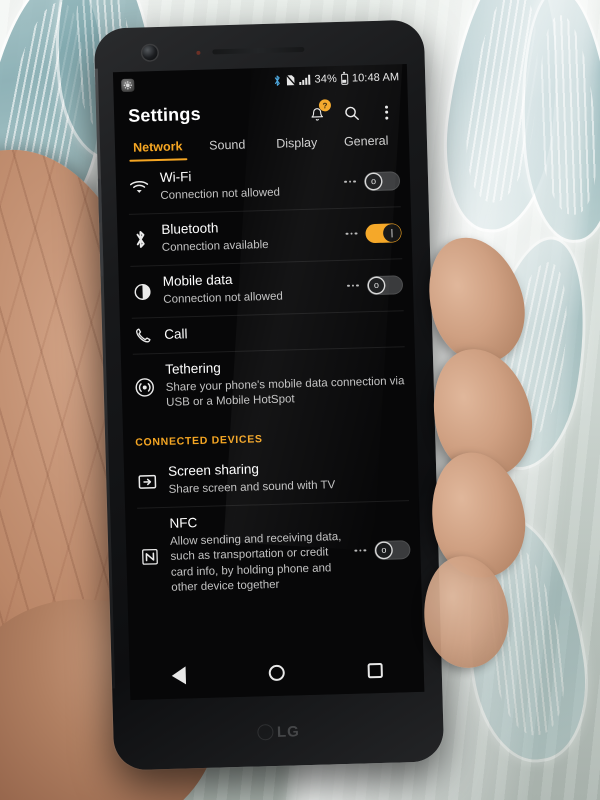 This screenshot has width=600, height=800. What do you see at coordinates (215, 246) in the screenshot?
I see `list-item-subtitle: Connection available` at bounding box center [215, 246].